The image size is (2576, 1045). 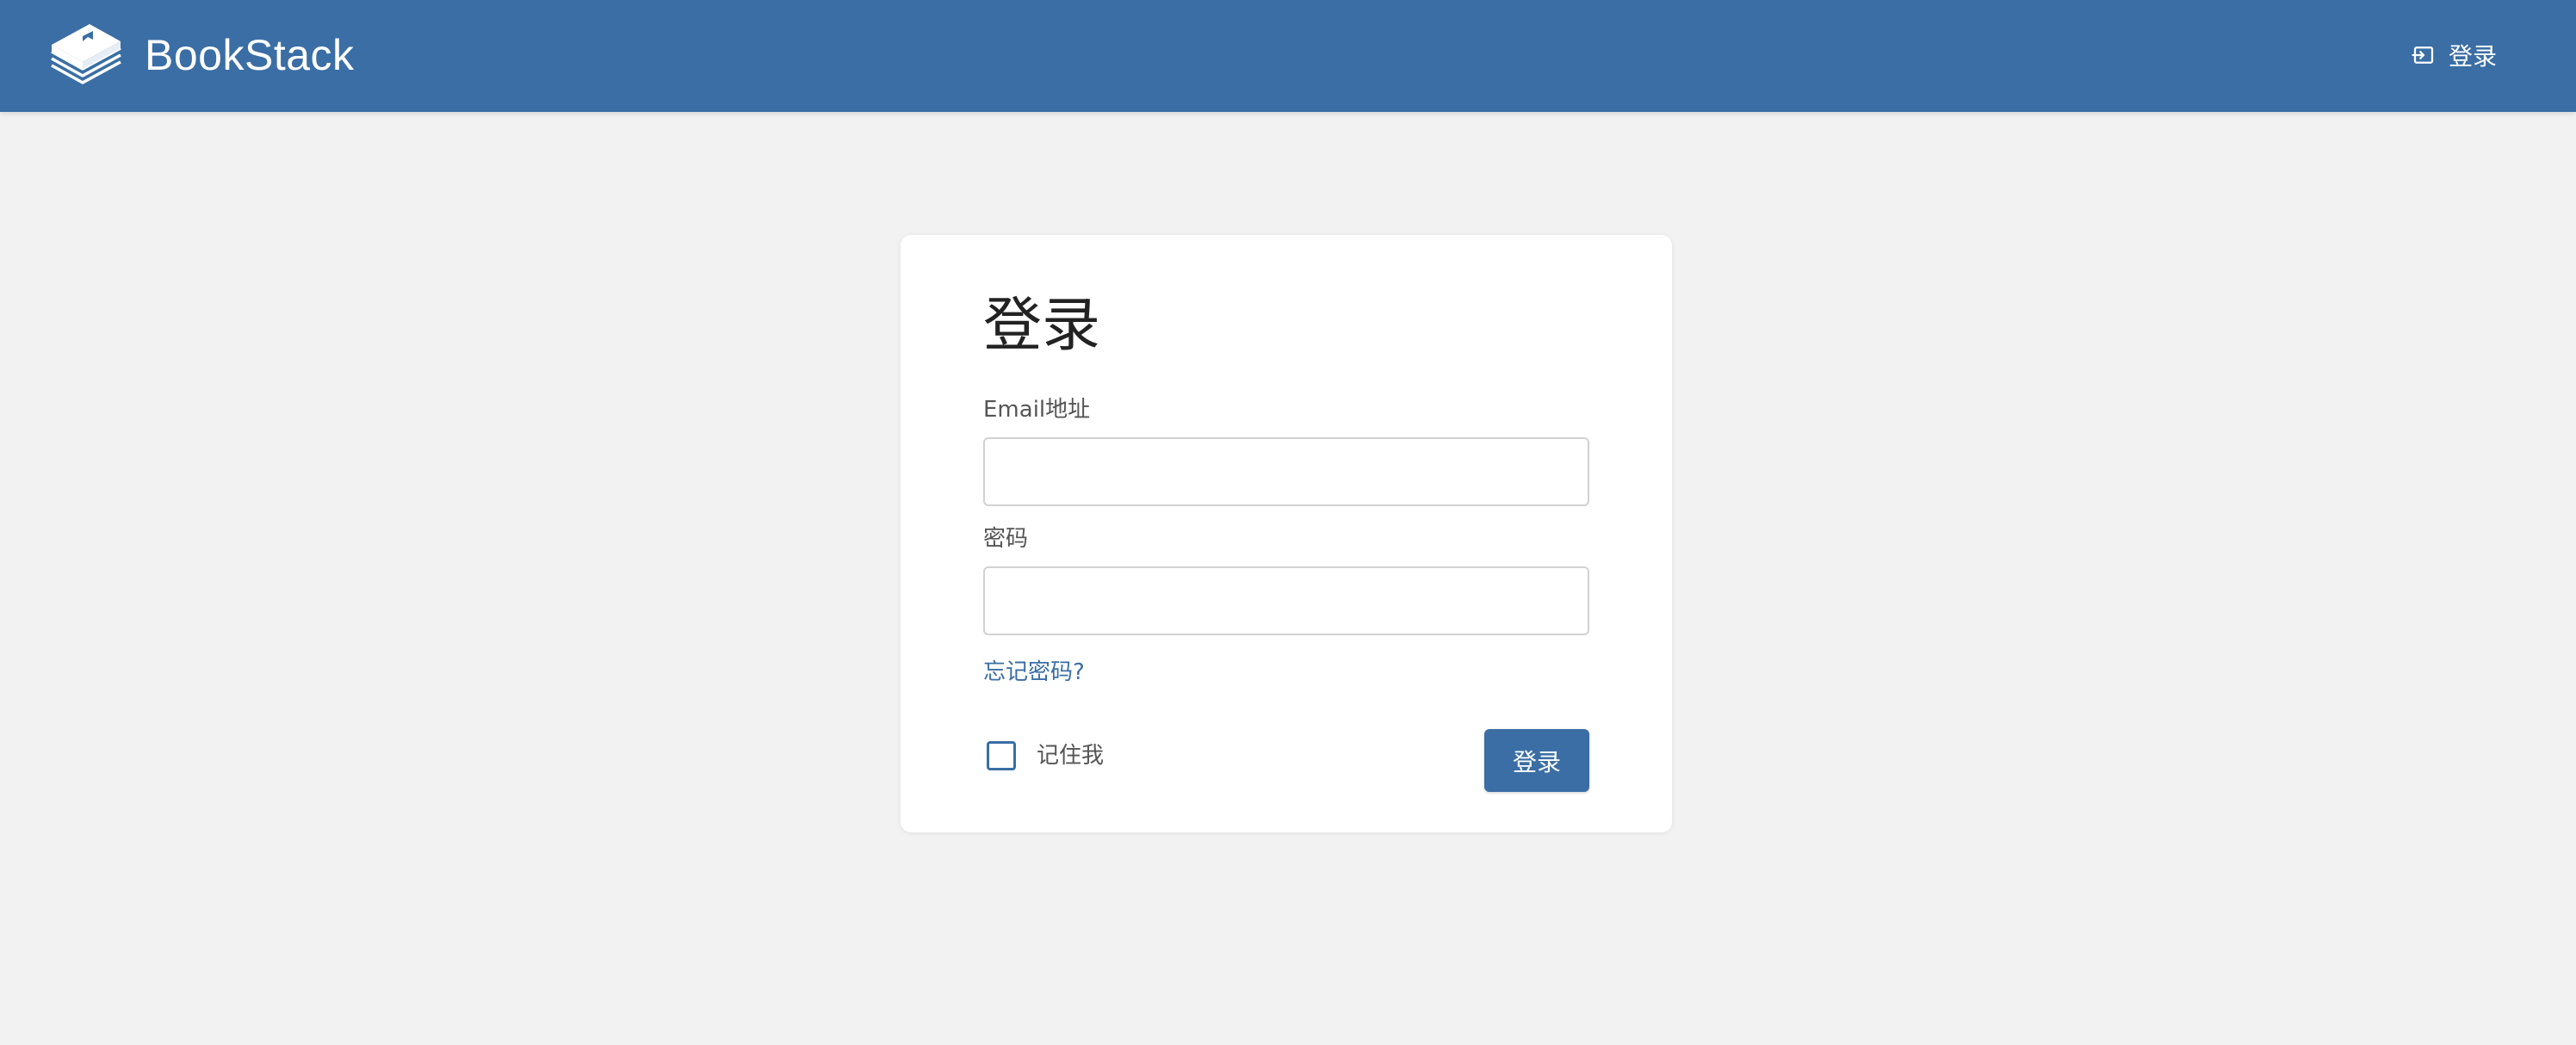 I want to click on email-field, so click(x=1286, y=472).